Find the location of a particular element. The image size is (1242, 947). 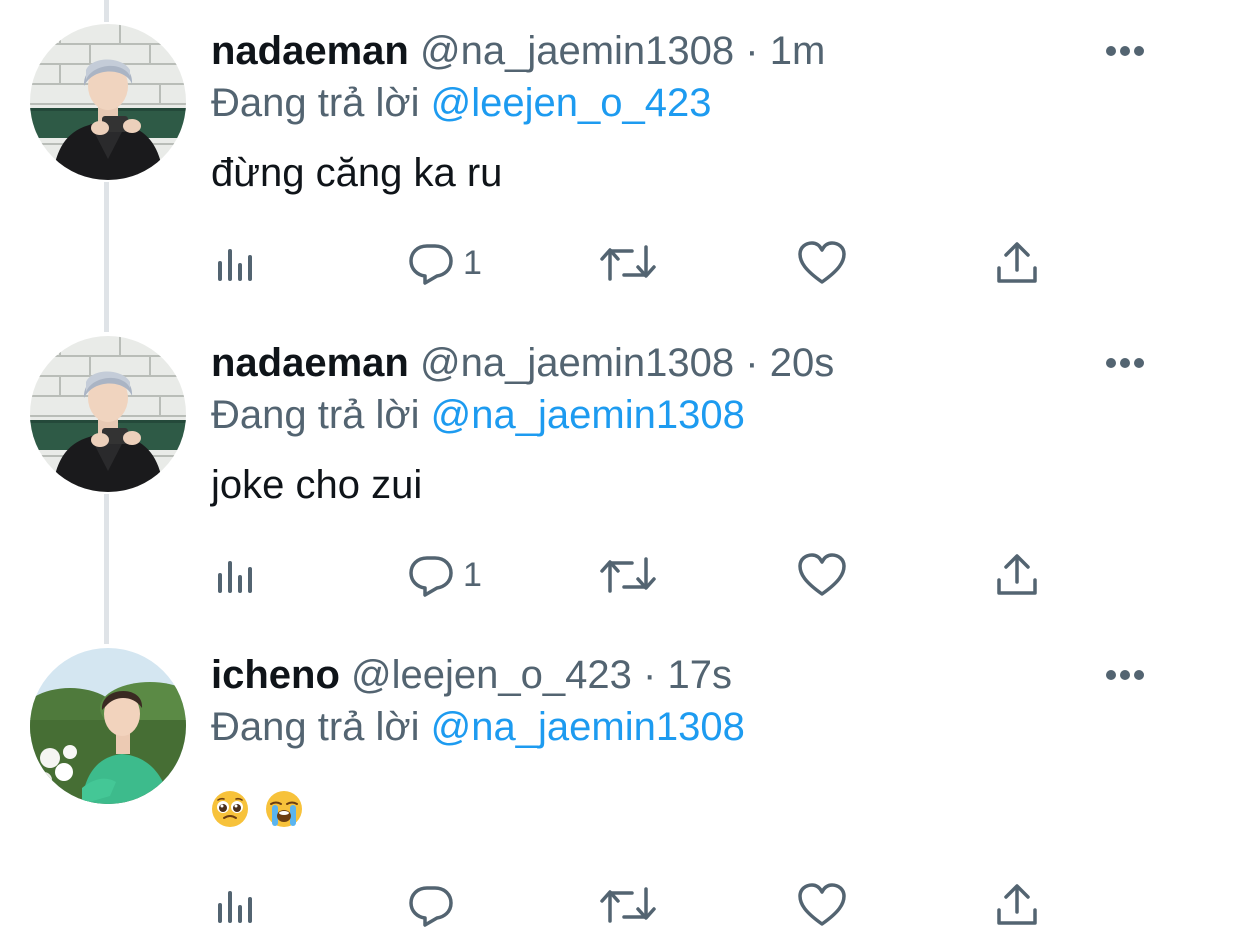

reply-to-mention-link: @leejen_o_423 is located at coordinates (571, 103).